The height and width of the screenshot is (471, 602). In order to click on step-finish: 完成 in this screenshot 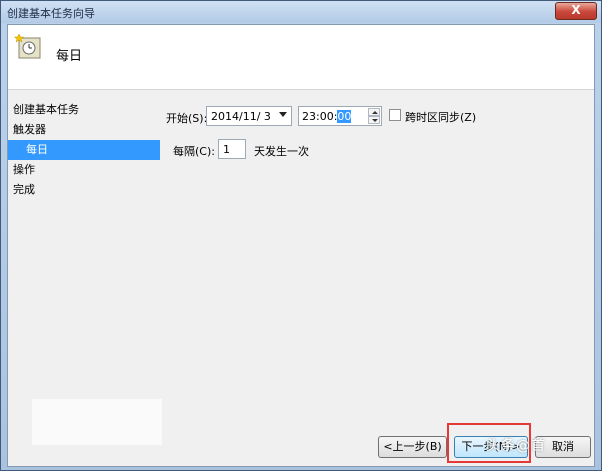, I will do `click(84, 190)`.